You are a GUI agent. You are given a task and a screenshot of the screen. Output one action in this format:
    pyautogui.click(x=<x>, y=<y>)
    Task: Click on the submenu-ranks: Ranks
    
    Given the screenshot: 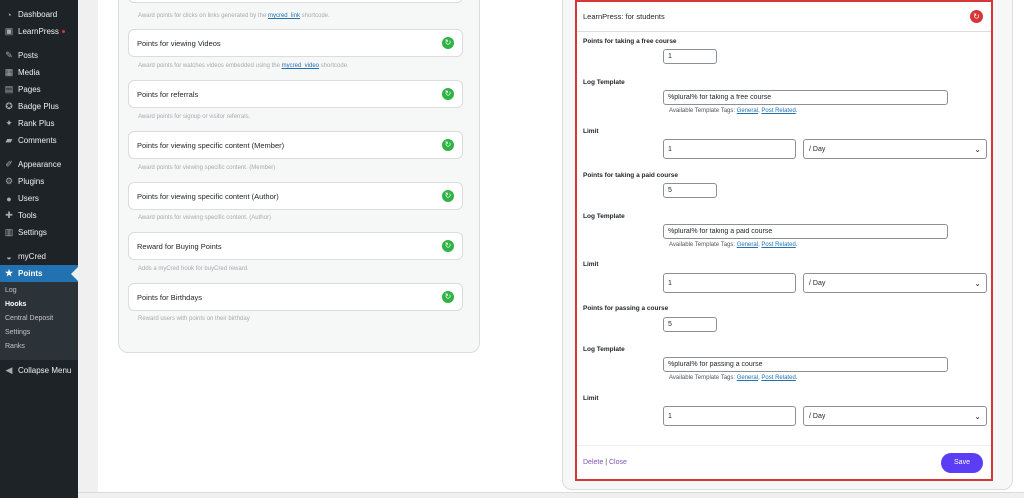 What is the action you would take?
    pyautogui.click(x=39, y=347)
    